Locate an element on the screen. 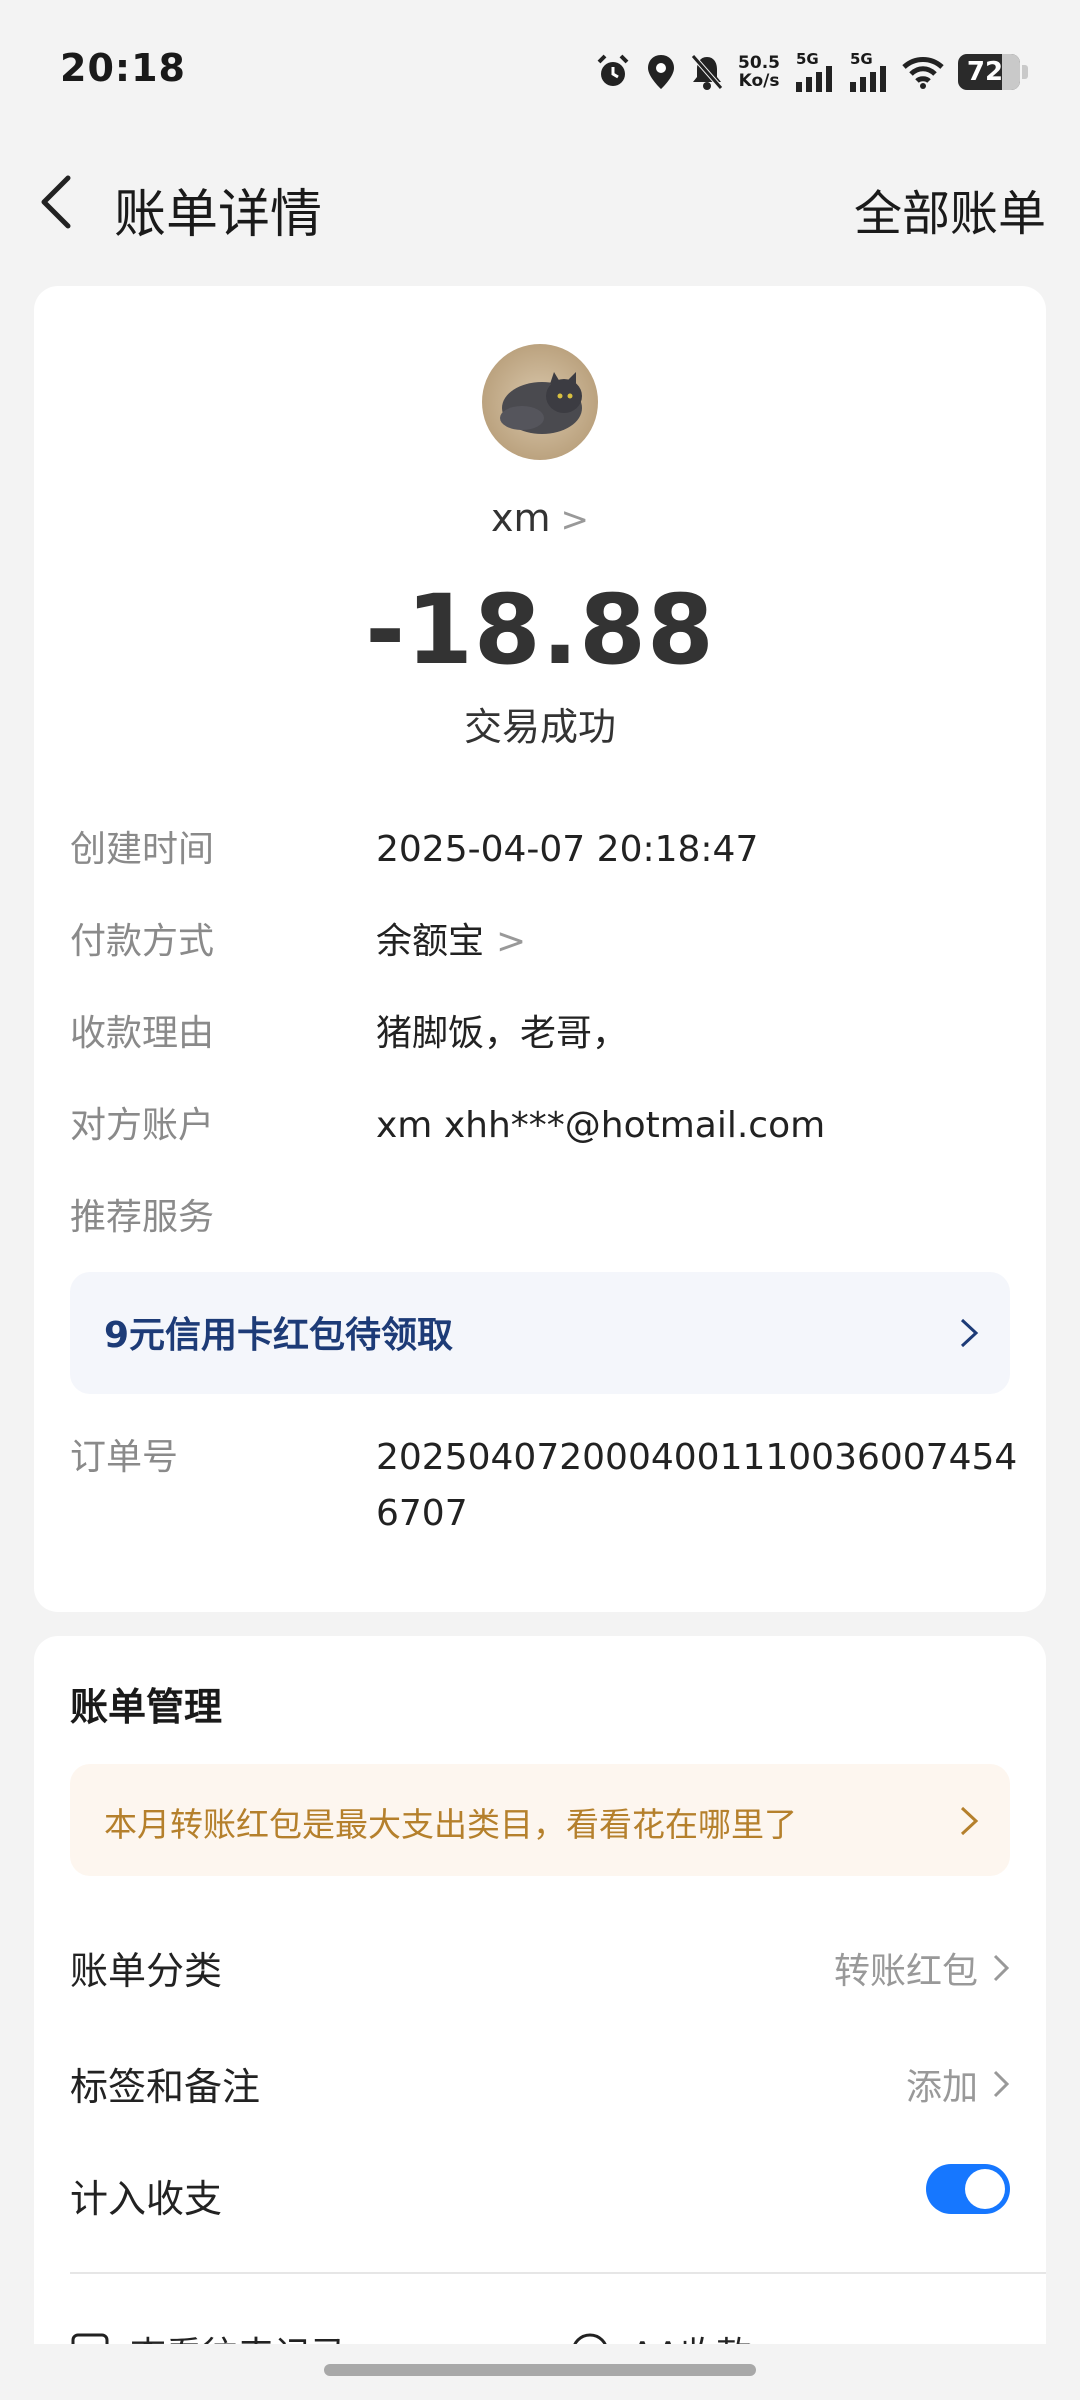  network-speed: 50.5 Ko/s is located at coordinates (759, 72).